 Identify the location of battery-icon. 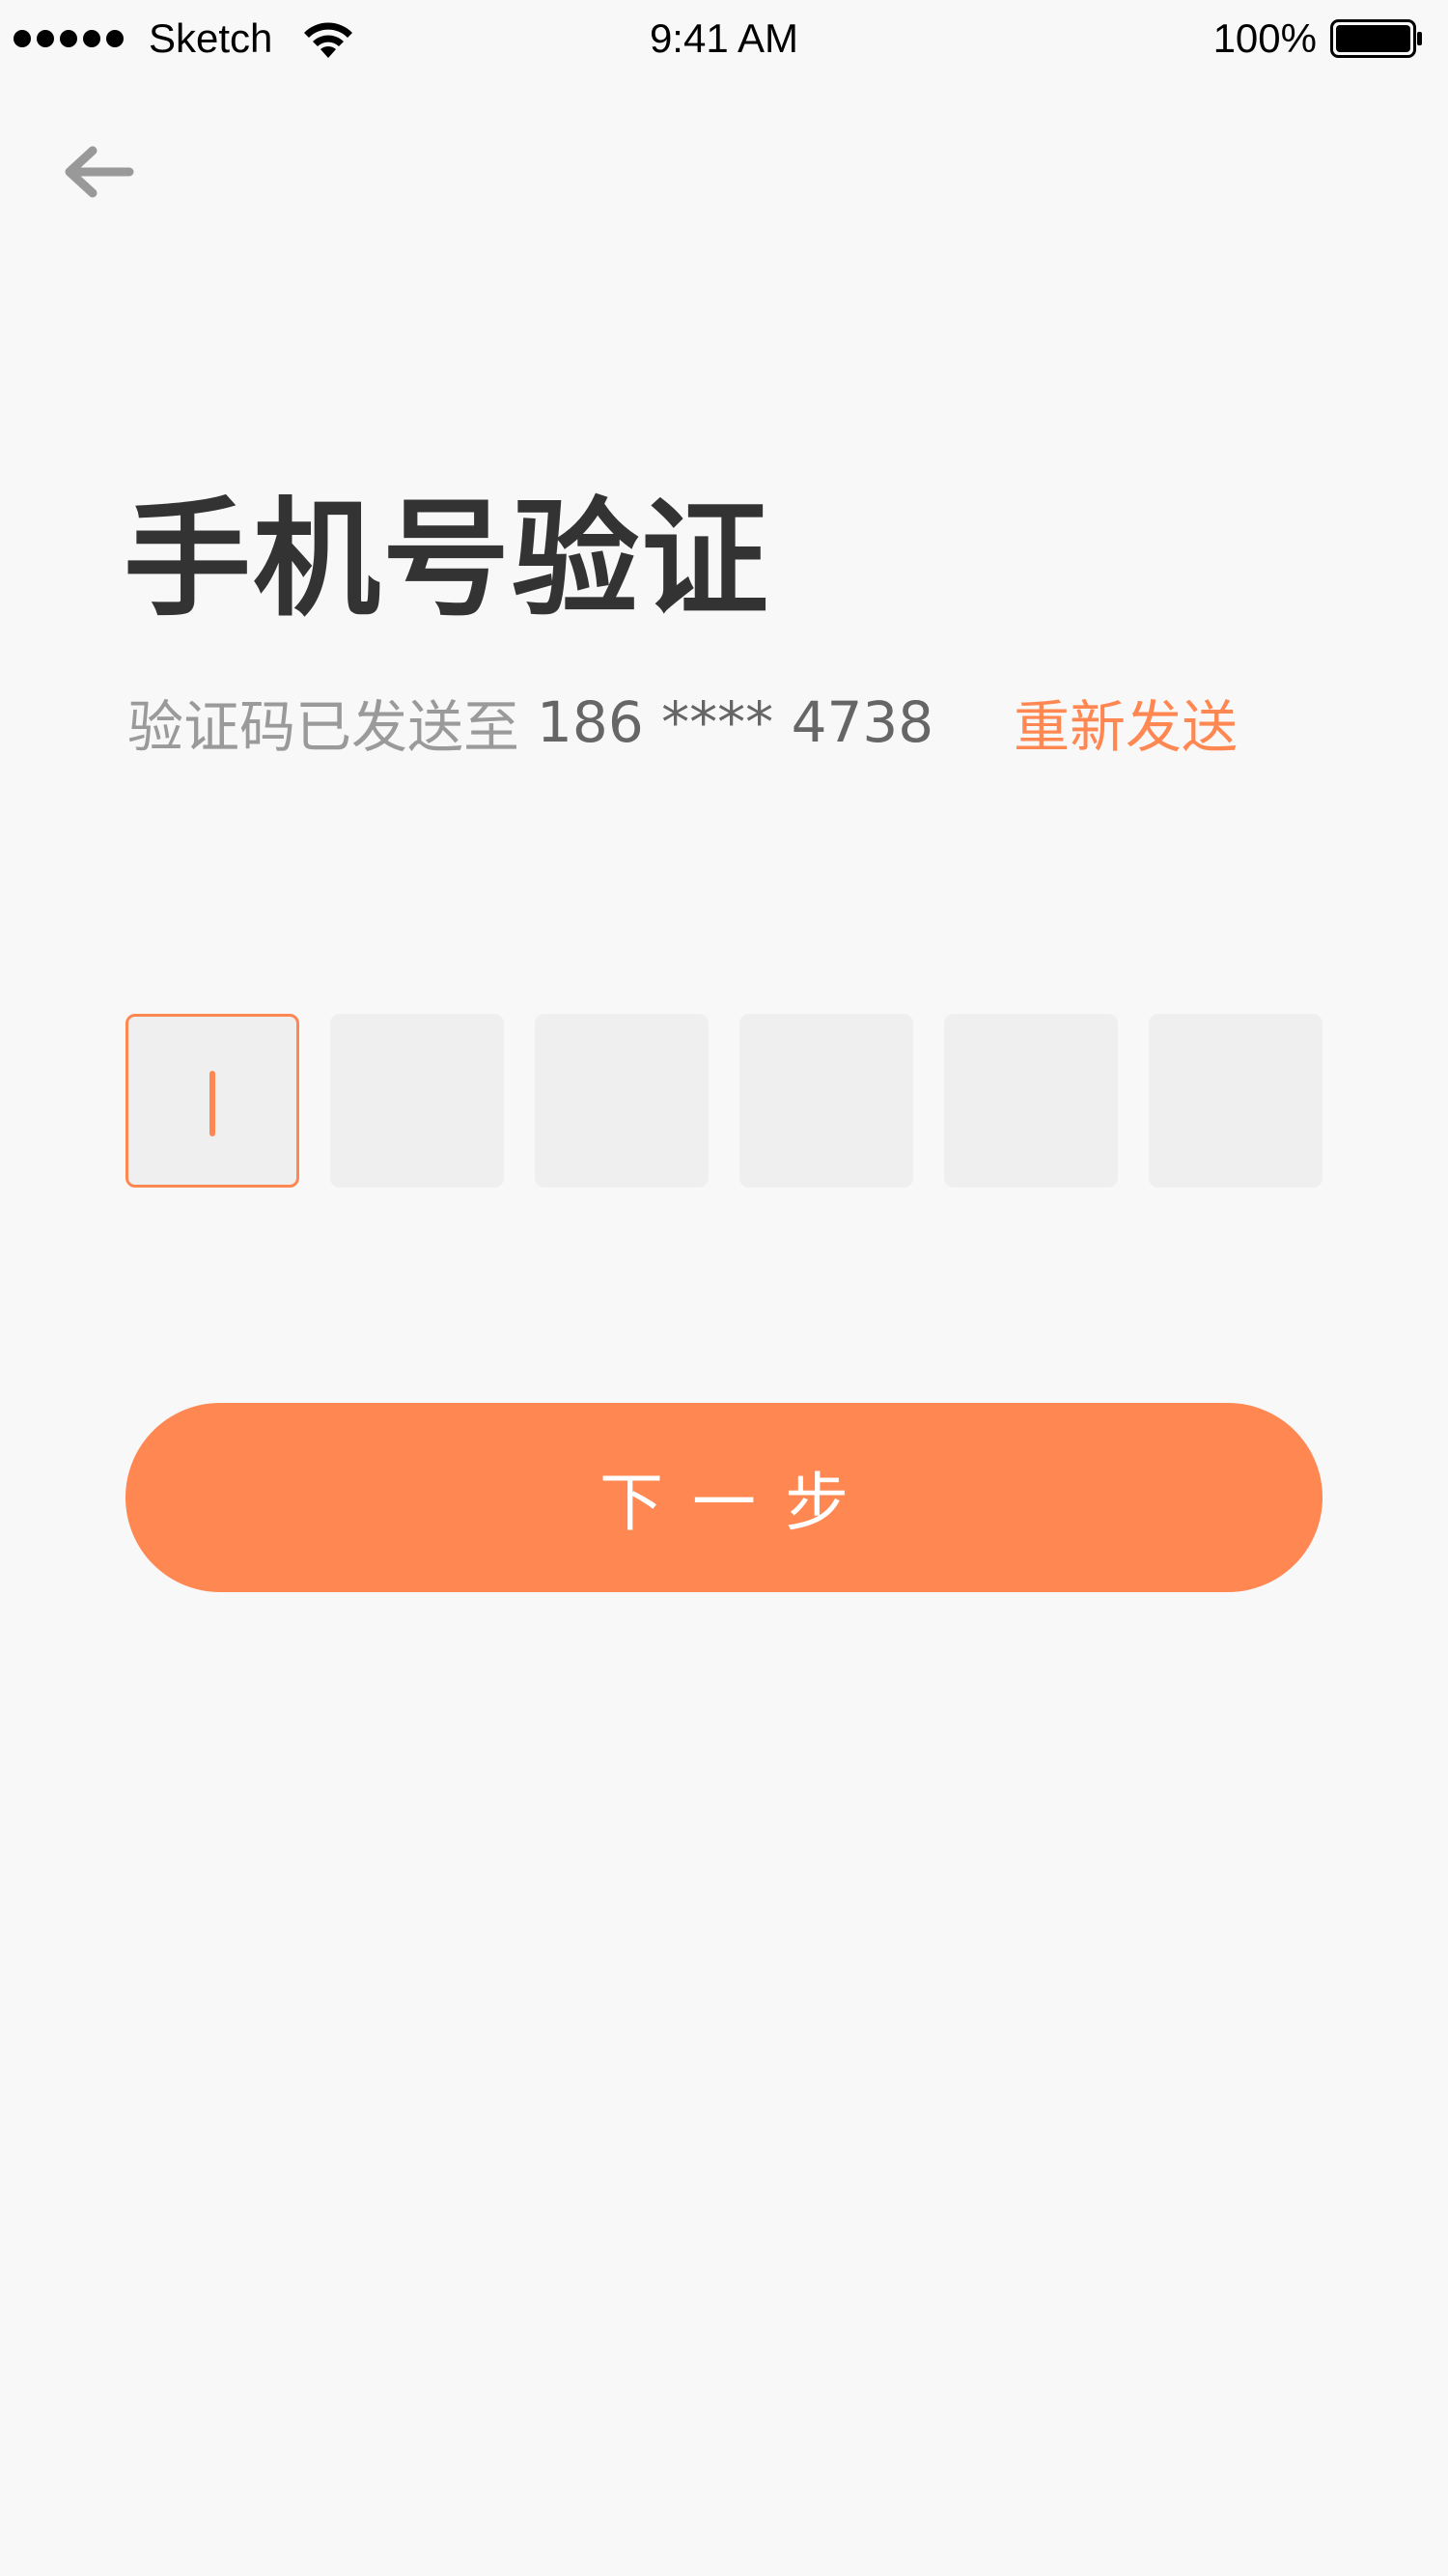
(1376, 39).